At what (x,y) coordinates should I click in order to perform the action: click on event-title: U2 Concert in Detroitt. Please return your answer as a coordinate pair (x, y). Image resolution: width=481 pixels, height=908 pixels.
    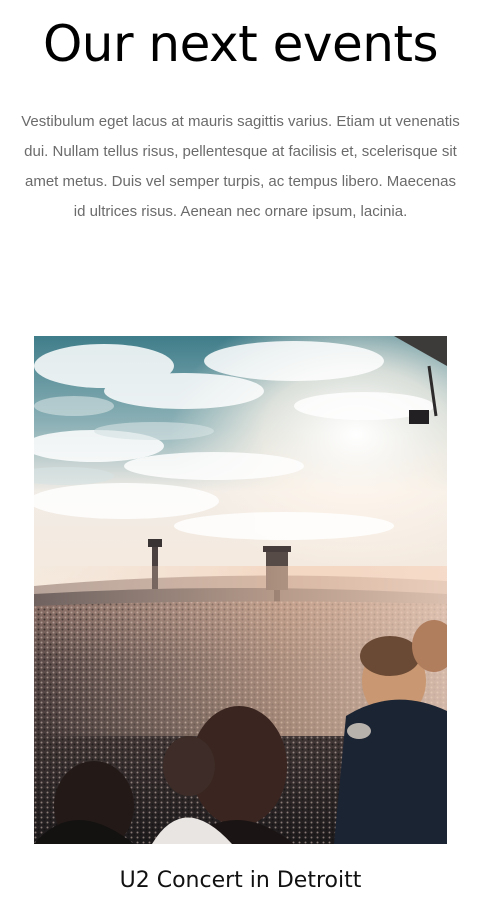
    Looking at the image, I should click on (240, 881).